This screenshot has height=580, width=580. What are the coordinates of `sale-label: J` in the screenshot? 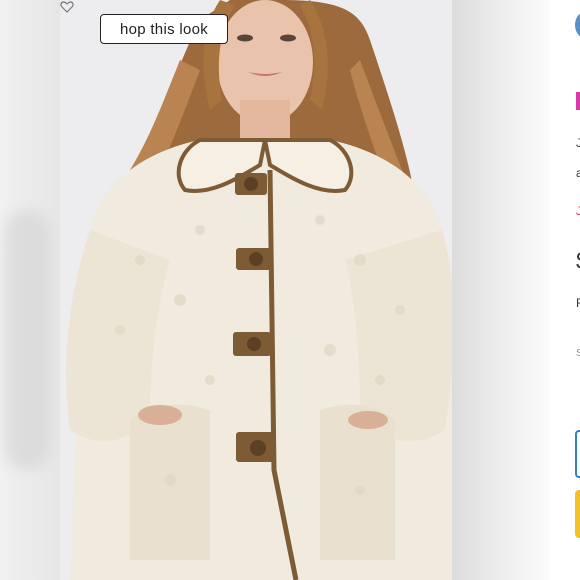 It's located at (578, 211).